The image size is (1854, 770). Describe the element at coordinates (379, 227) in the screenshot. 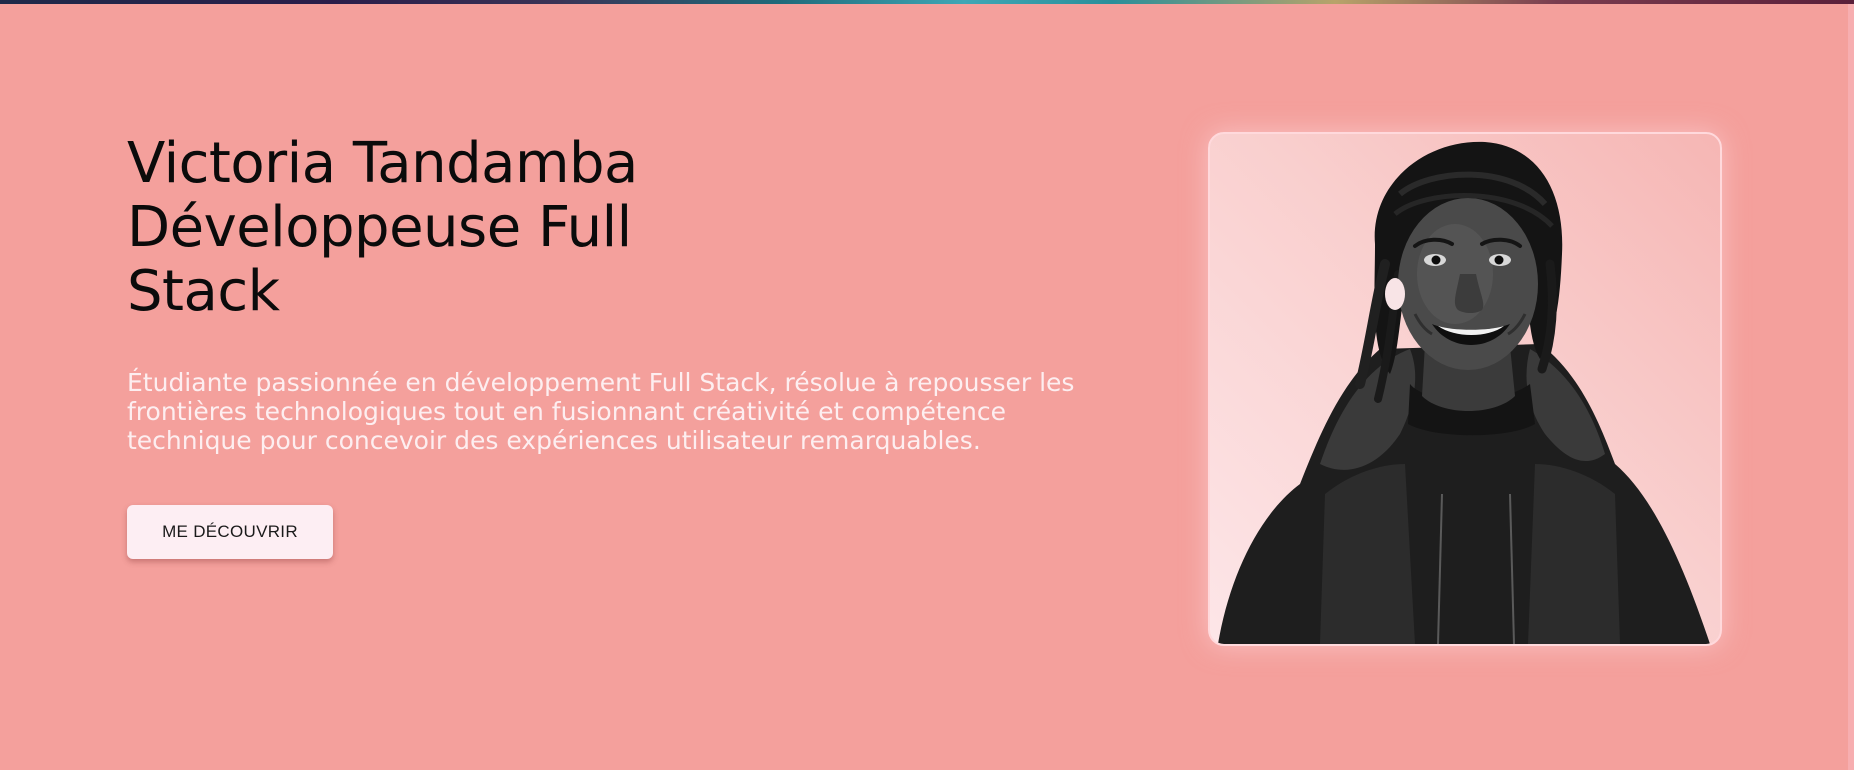

I see `hero-title-line-role: Développeuse Full` at that location.